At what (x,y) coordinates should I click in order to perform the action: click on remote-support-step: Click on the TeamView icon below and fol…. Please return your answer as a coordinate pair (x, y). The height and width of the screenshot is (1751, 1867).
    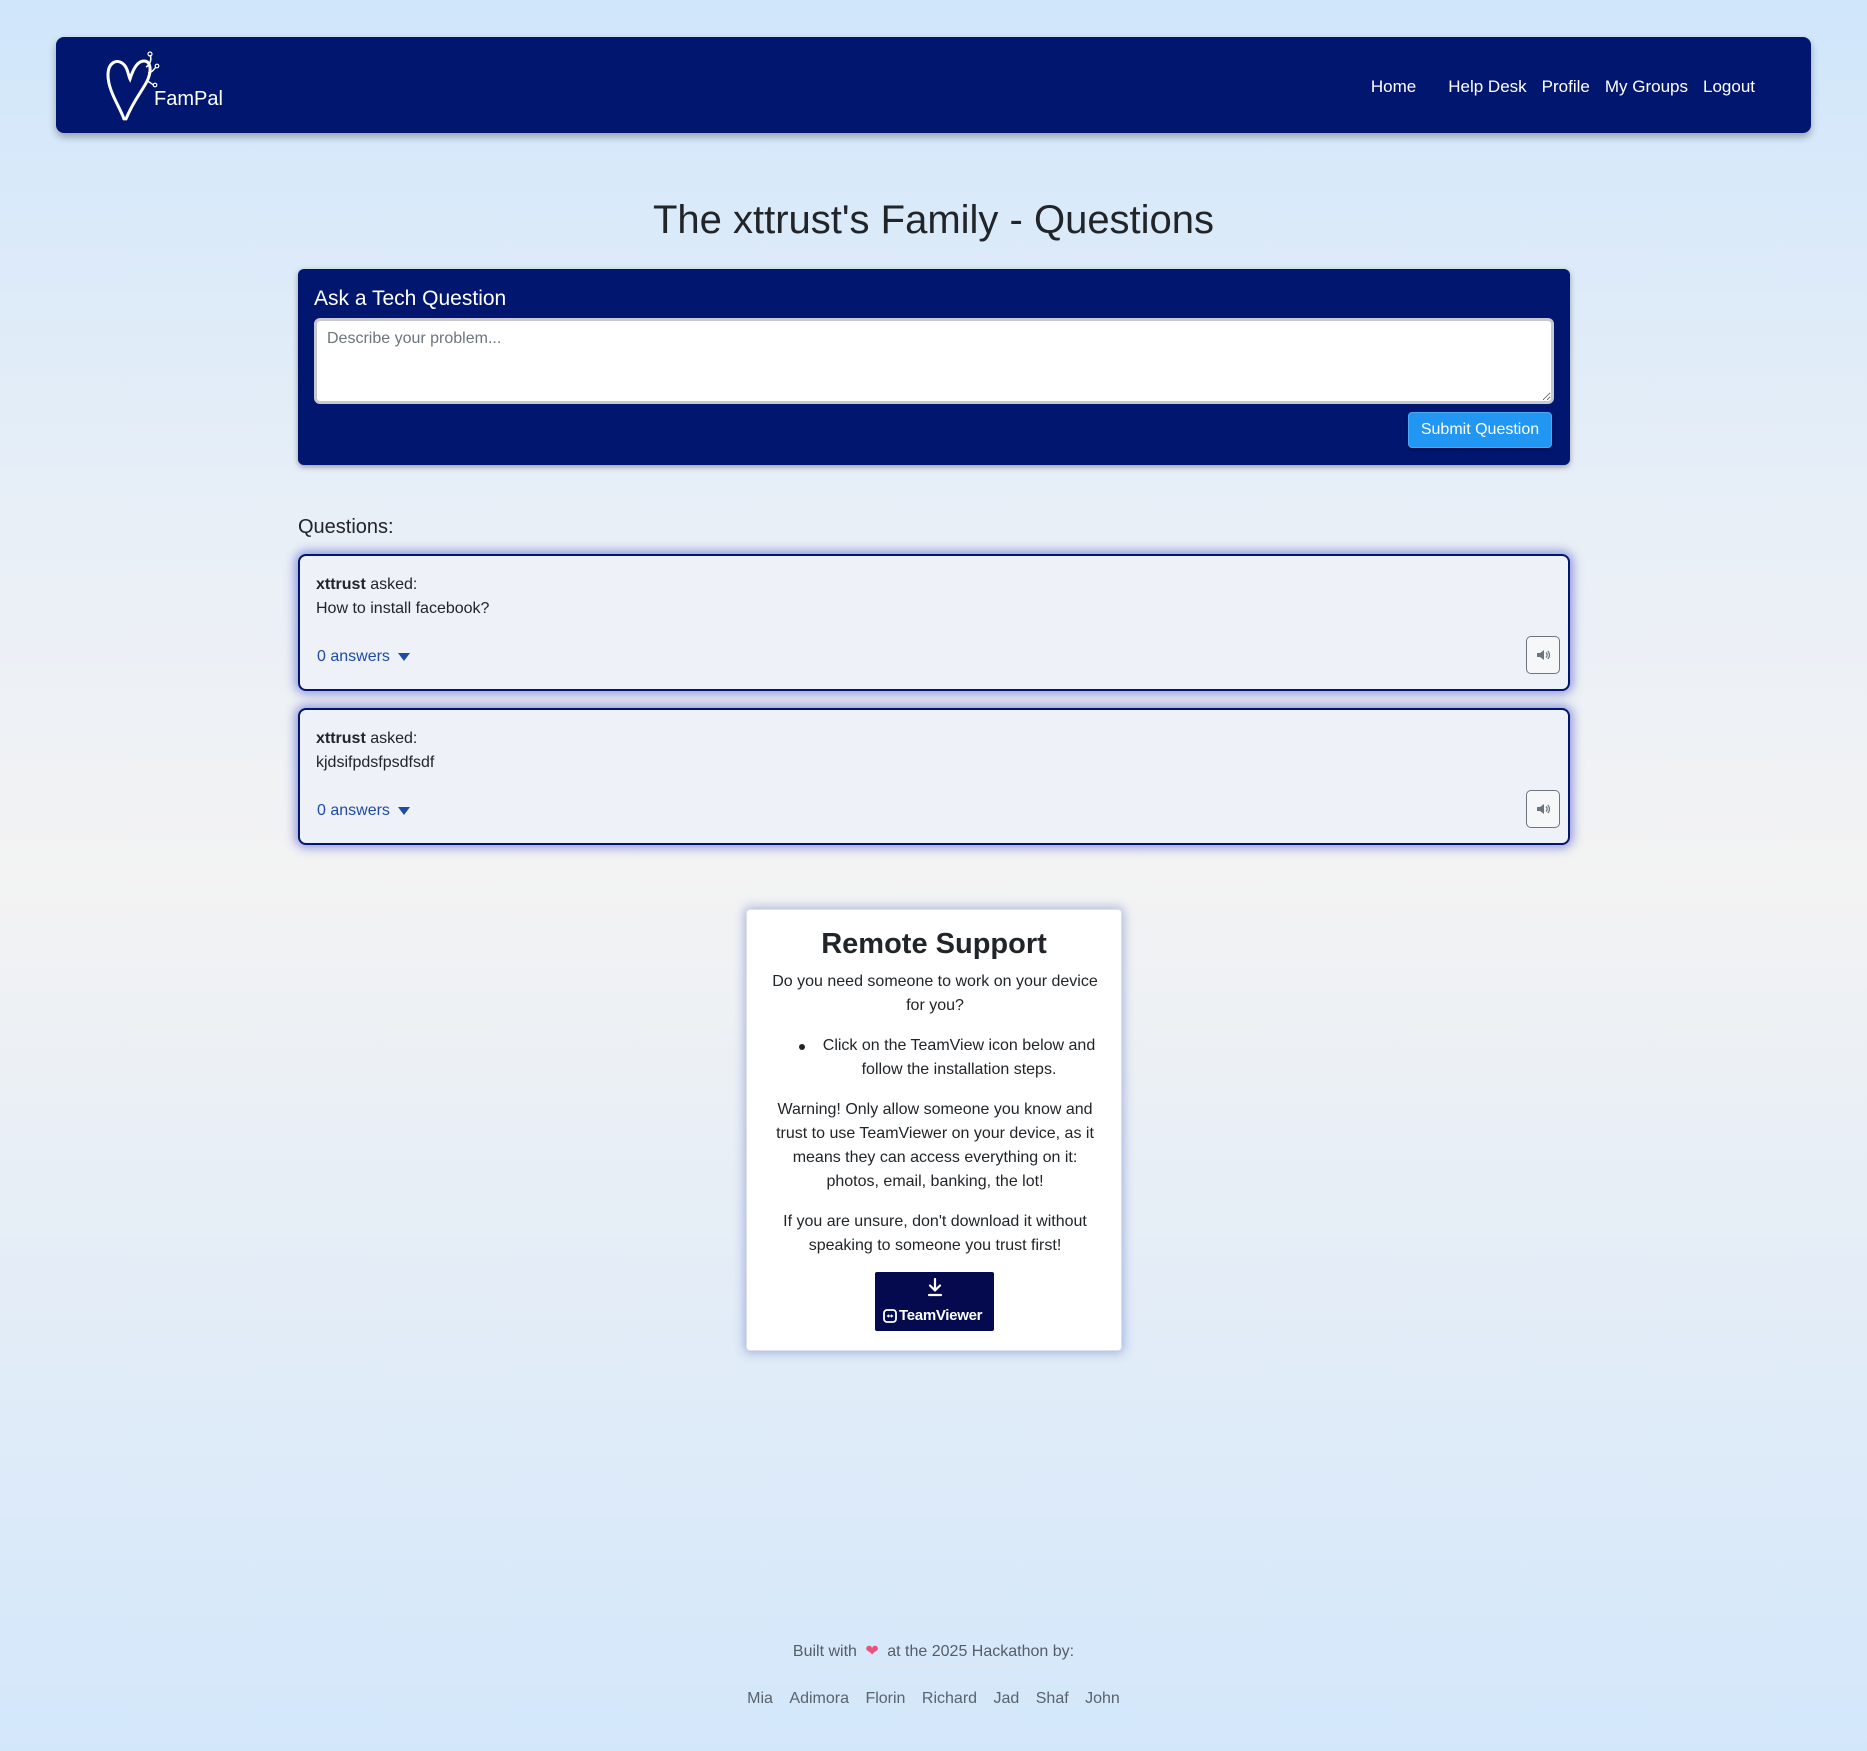
    Looking at the image, I should click on (935, 1058).